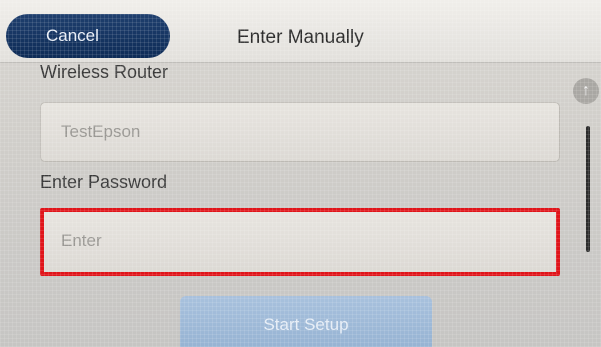 The height and width of the screenshot is (347, 601). Describe the element at coordinates (88, 36) in the screenshot. I see `cancel-button: Cancel` at that location.